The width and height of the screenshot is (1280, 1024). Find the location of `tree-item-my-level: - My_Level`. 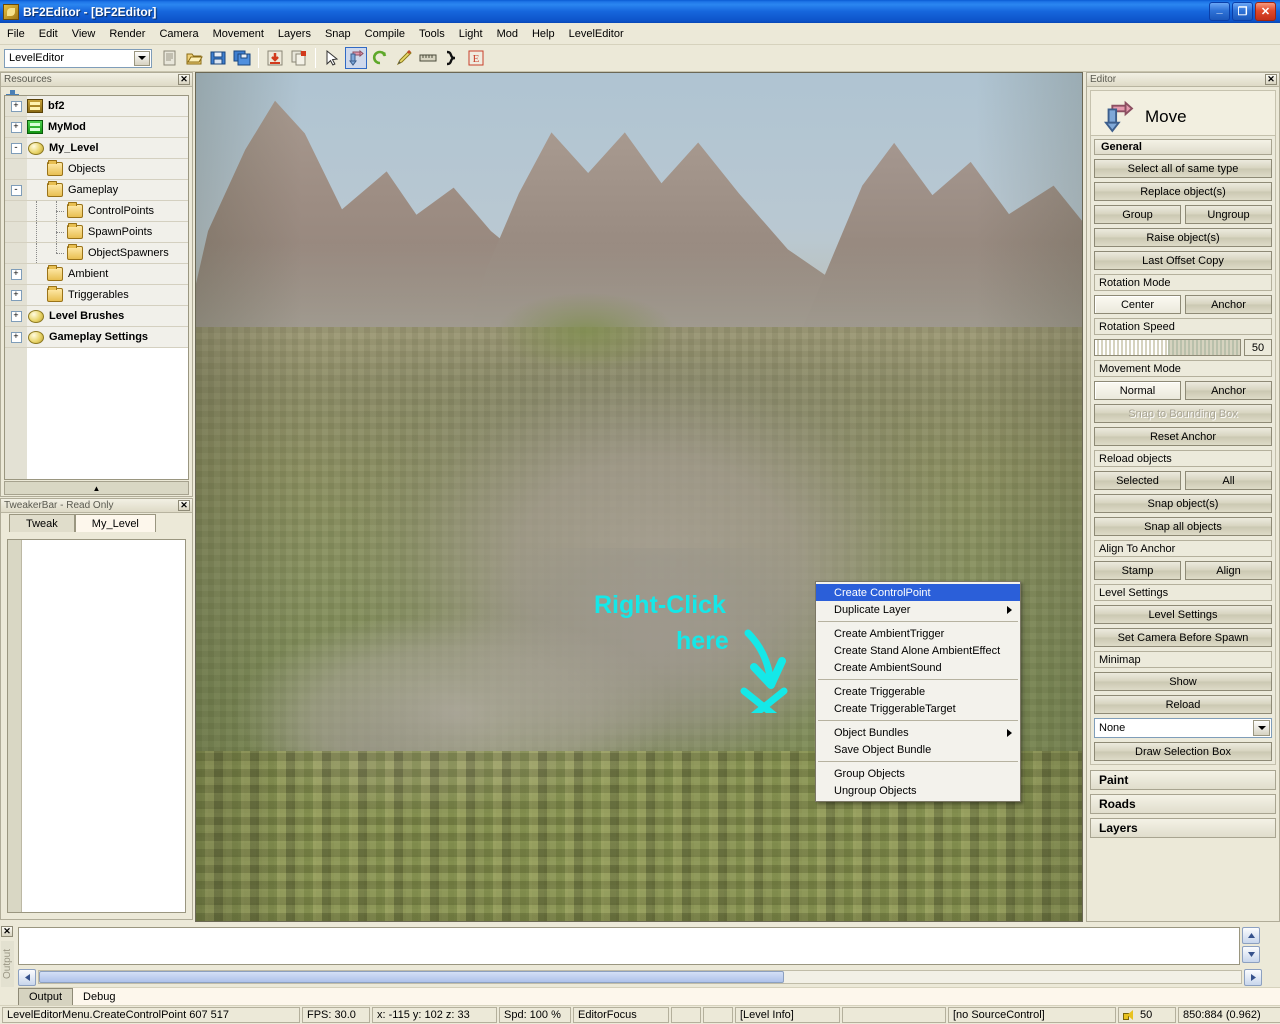

tree-item-my-level: - My_Level is located at coordinates (96, 148).